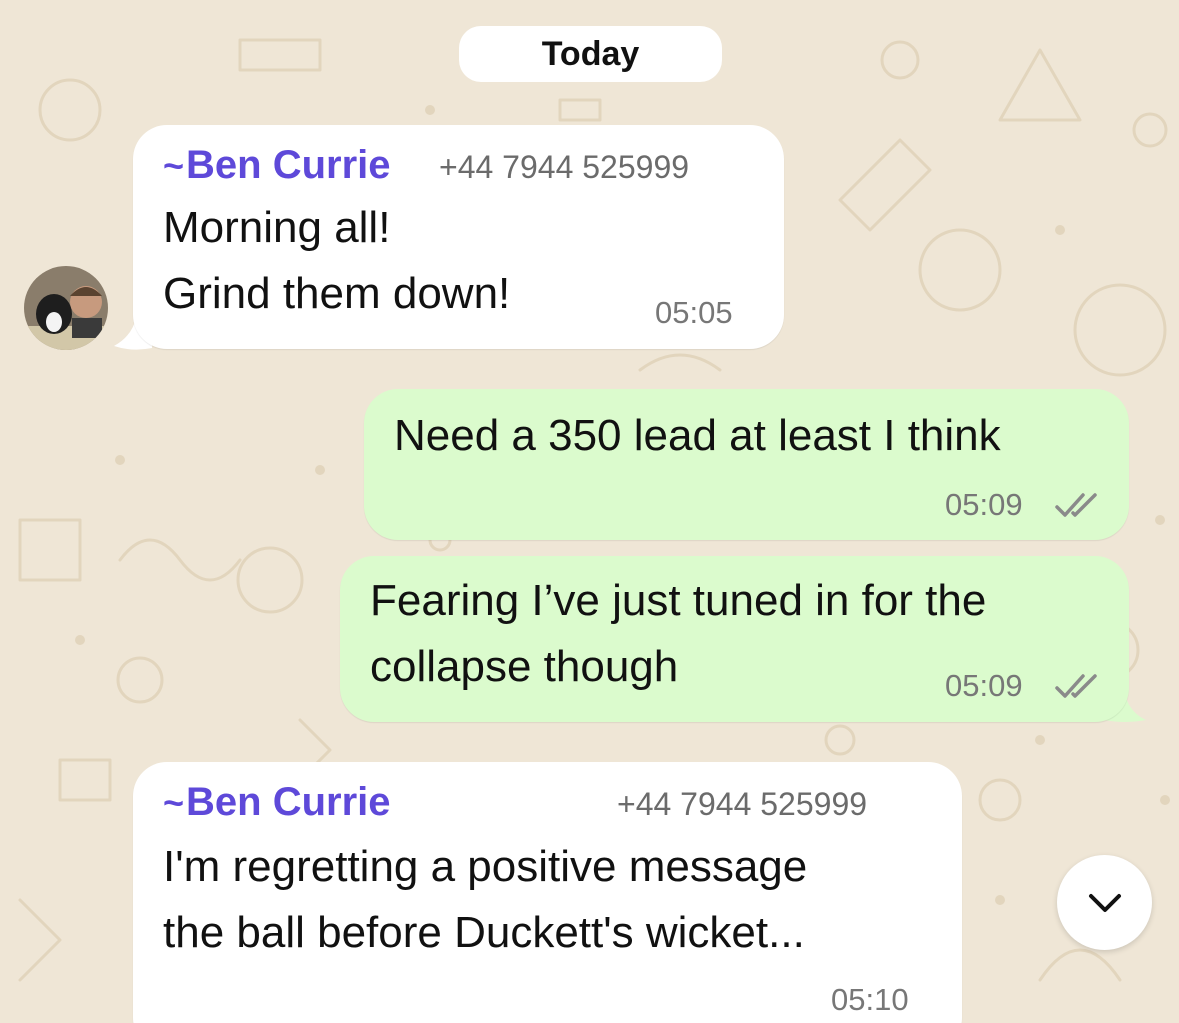  I want to click on avatar-image, so click(66, 308).